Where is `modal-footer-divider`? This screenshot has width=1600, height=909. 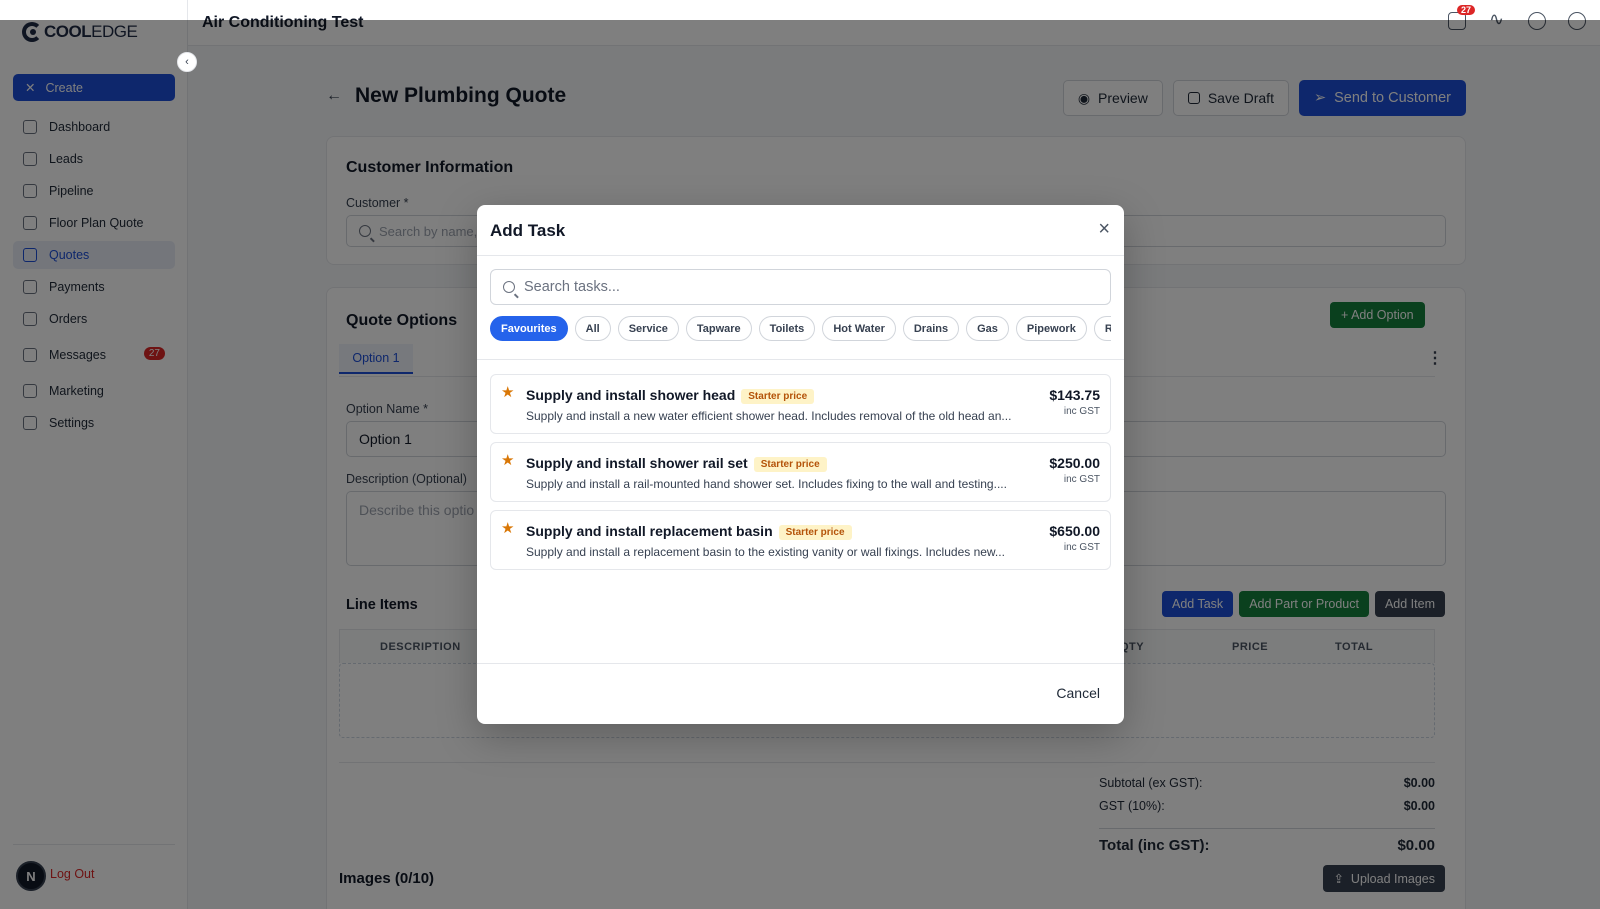 modal-footer-divider is located at coordinates (800, 663).